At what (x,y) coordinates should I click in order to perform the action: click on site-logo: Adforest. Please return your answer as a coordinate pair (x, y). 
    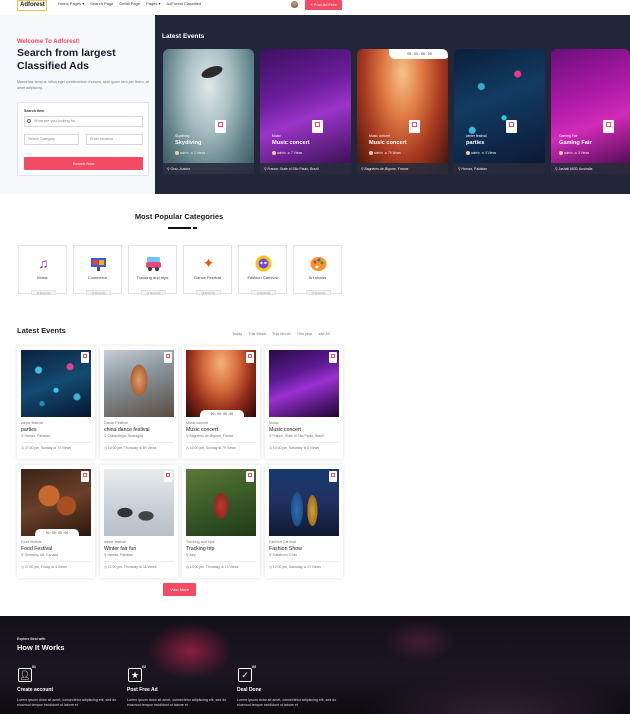
    Looking at the image, I should click on (32, 5).